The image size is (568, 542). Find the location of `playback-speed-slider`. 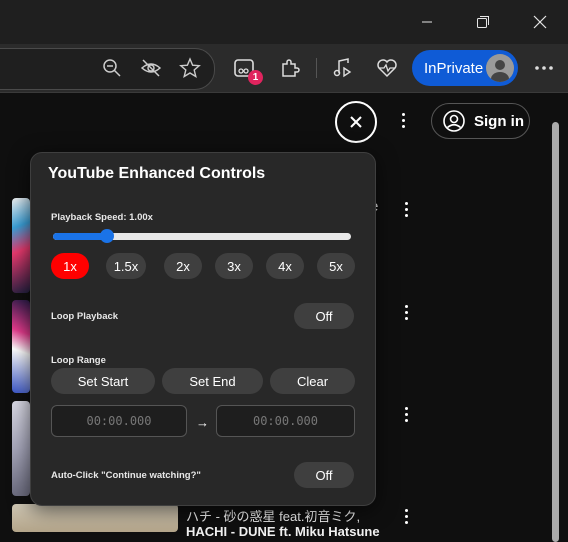

playback-speed-slider is located at coordinates (202, 236).